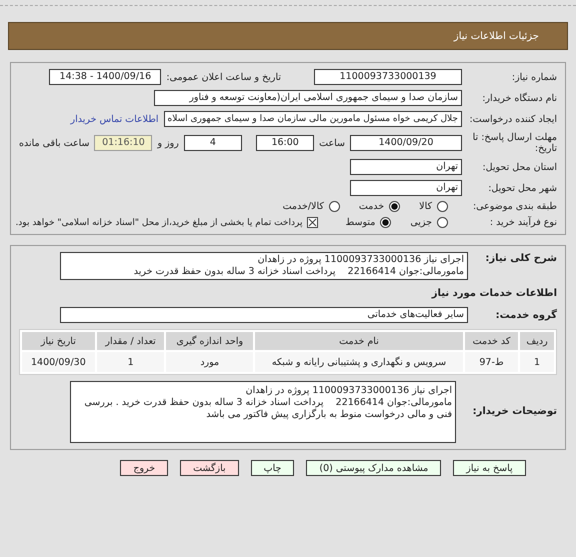 The image size is (576, 557). I want to click on action-button: چاپ, so click(272, 468).